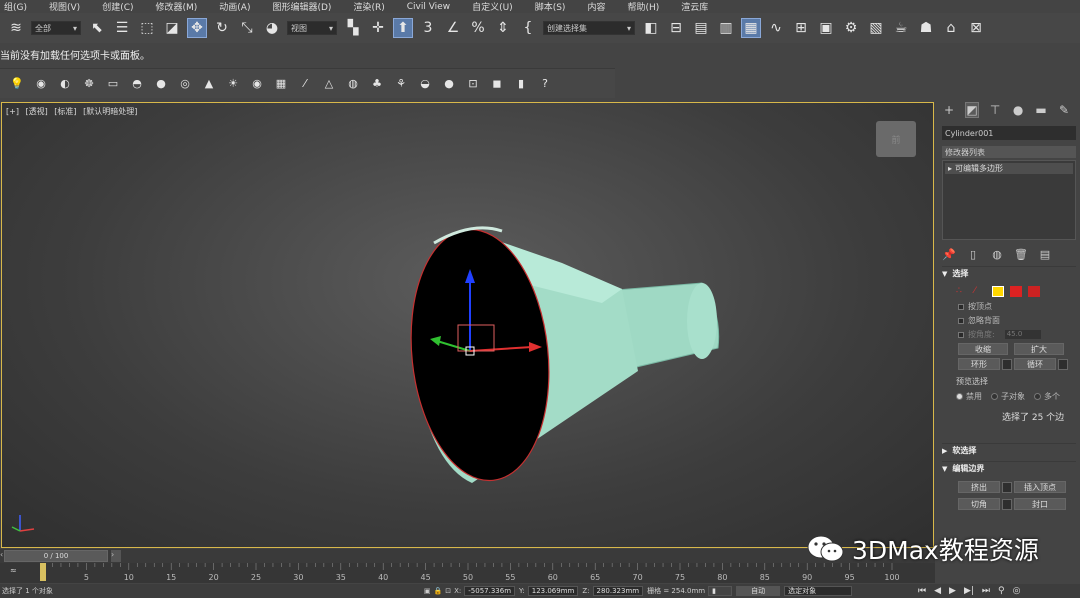  I want to click on box-icon: ▭, so click(113, 84).